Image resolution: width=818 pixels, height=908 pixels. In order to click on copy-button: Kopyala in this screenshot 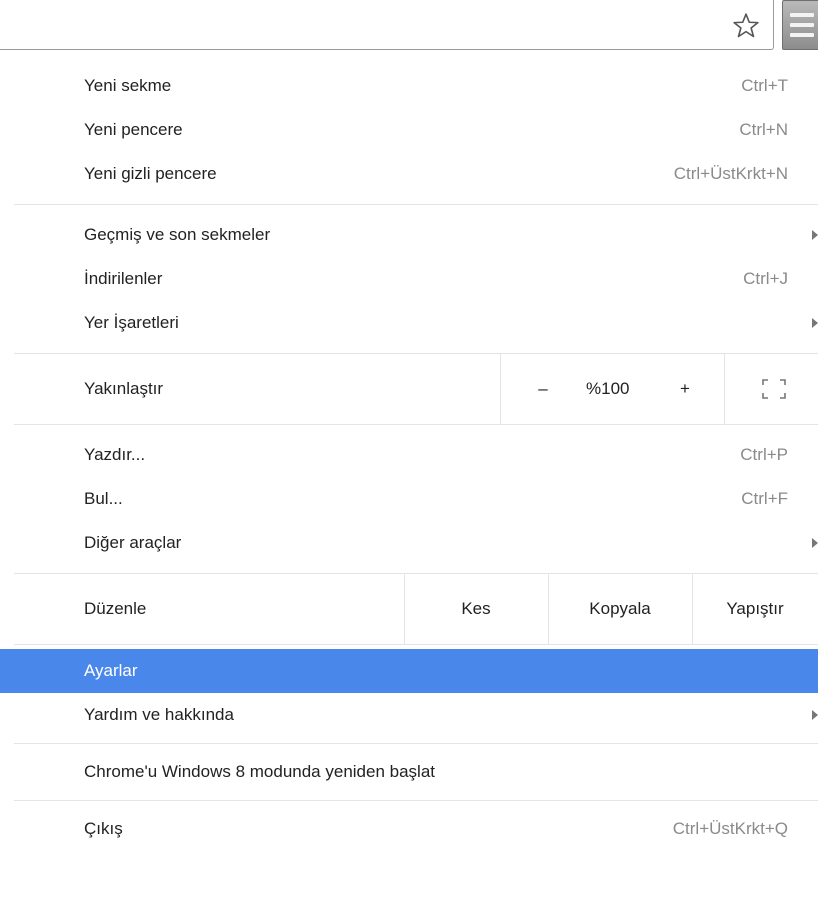, I will do `click(620, 609)`.